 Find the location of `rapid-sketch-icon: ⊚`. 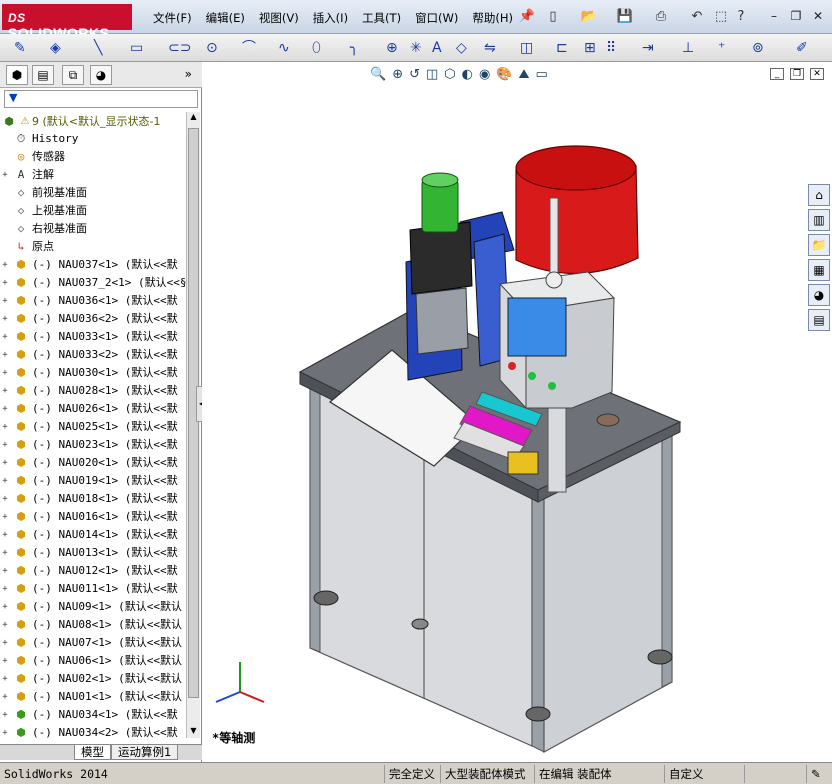

rapid-sketch-icon: ⊚ is located at coordinates (758, 48).